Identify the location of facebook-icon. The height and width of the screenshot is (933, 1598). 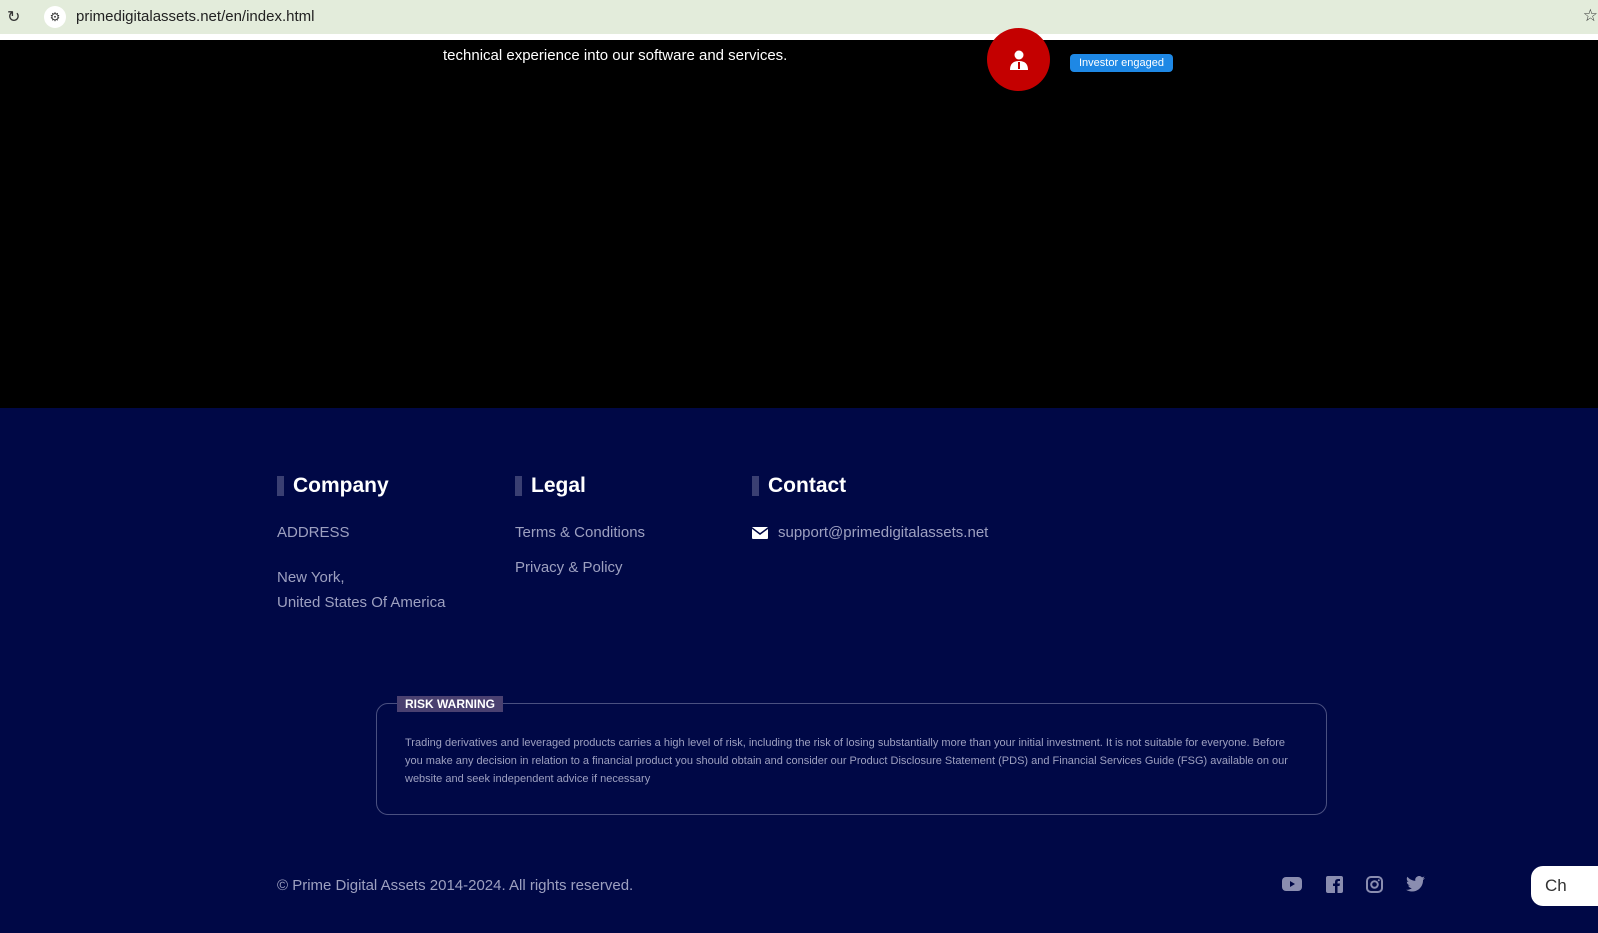
(1337, 886).